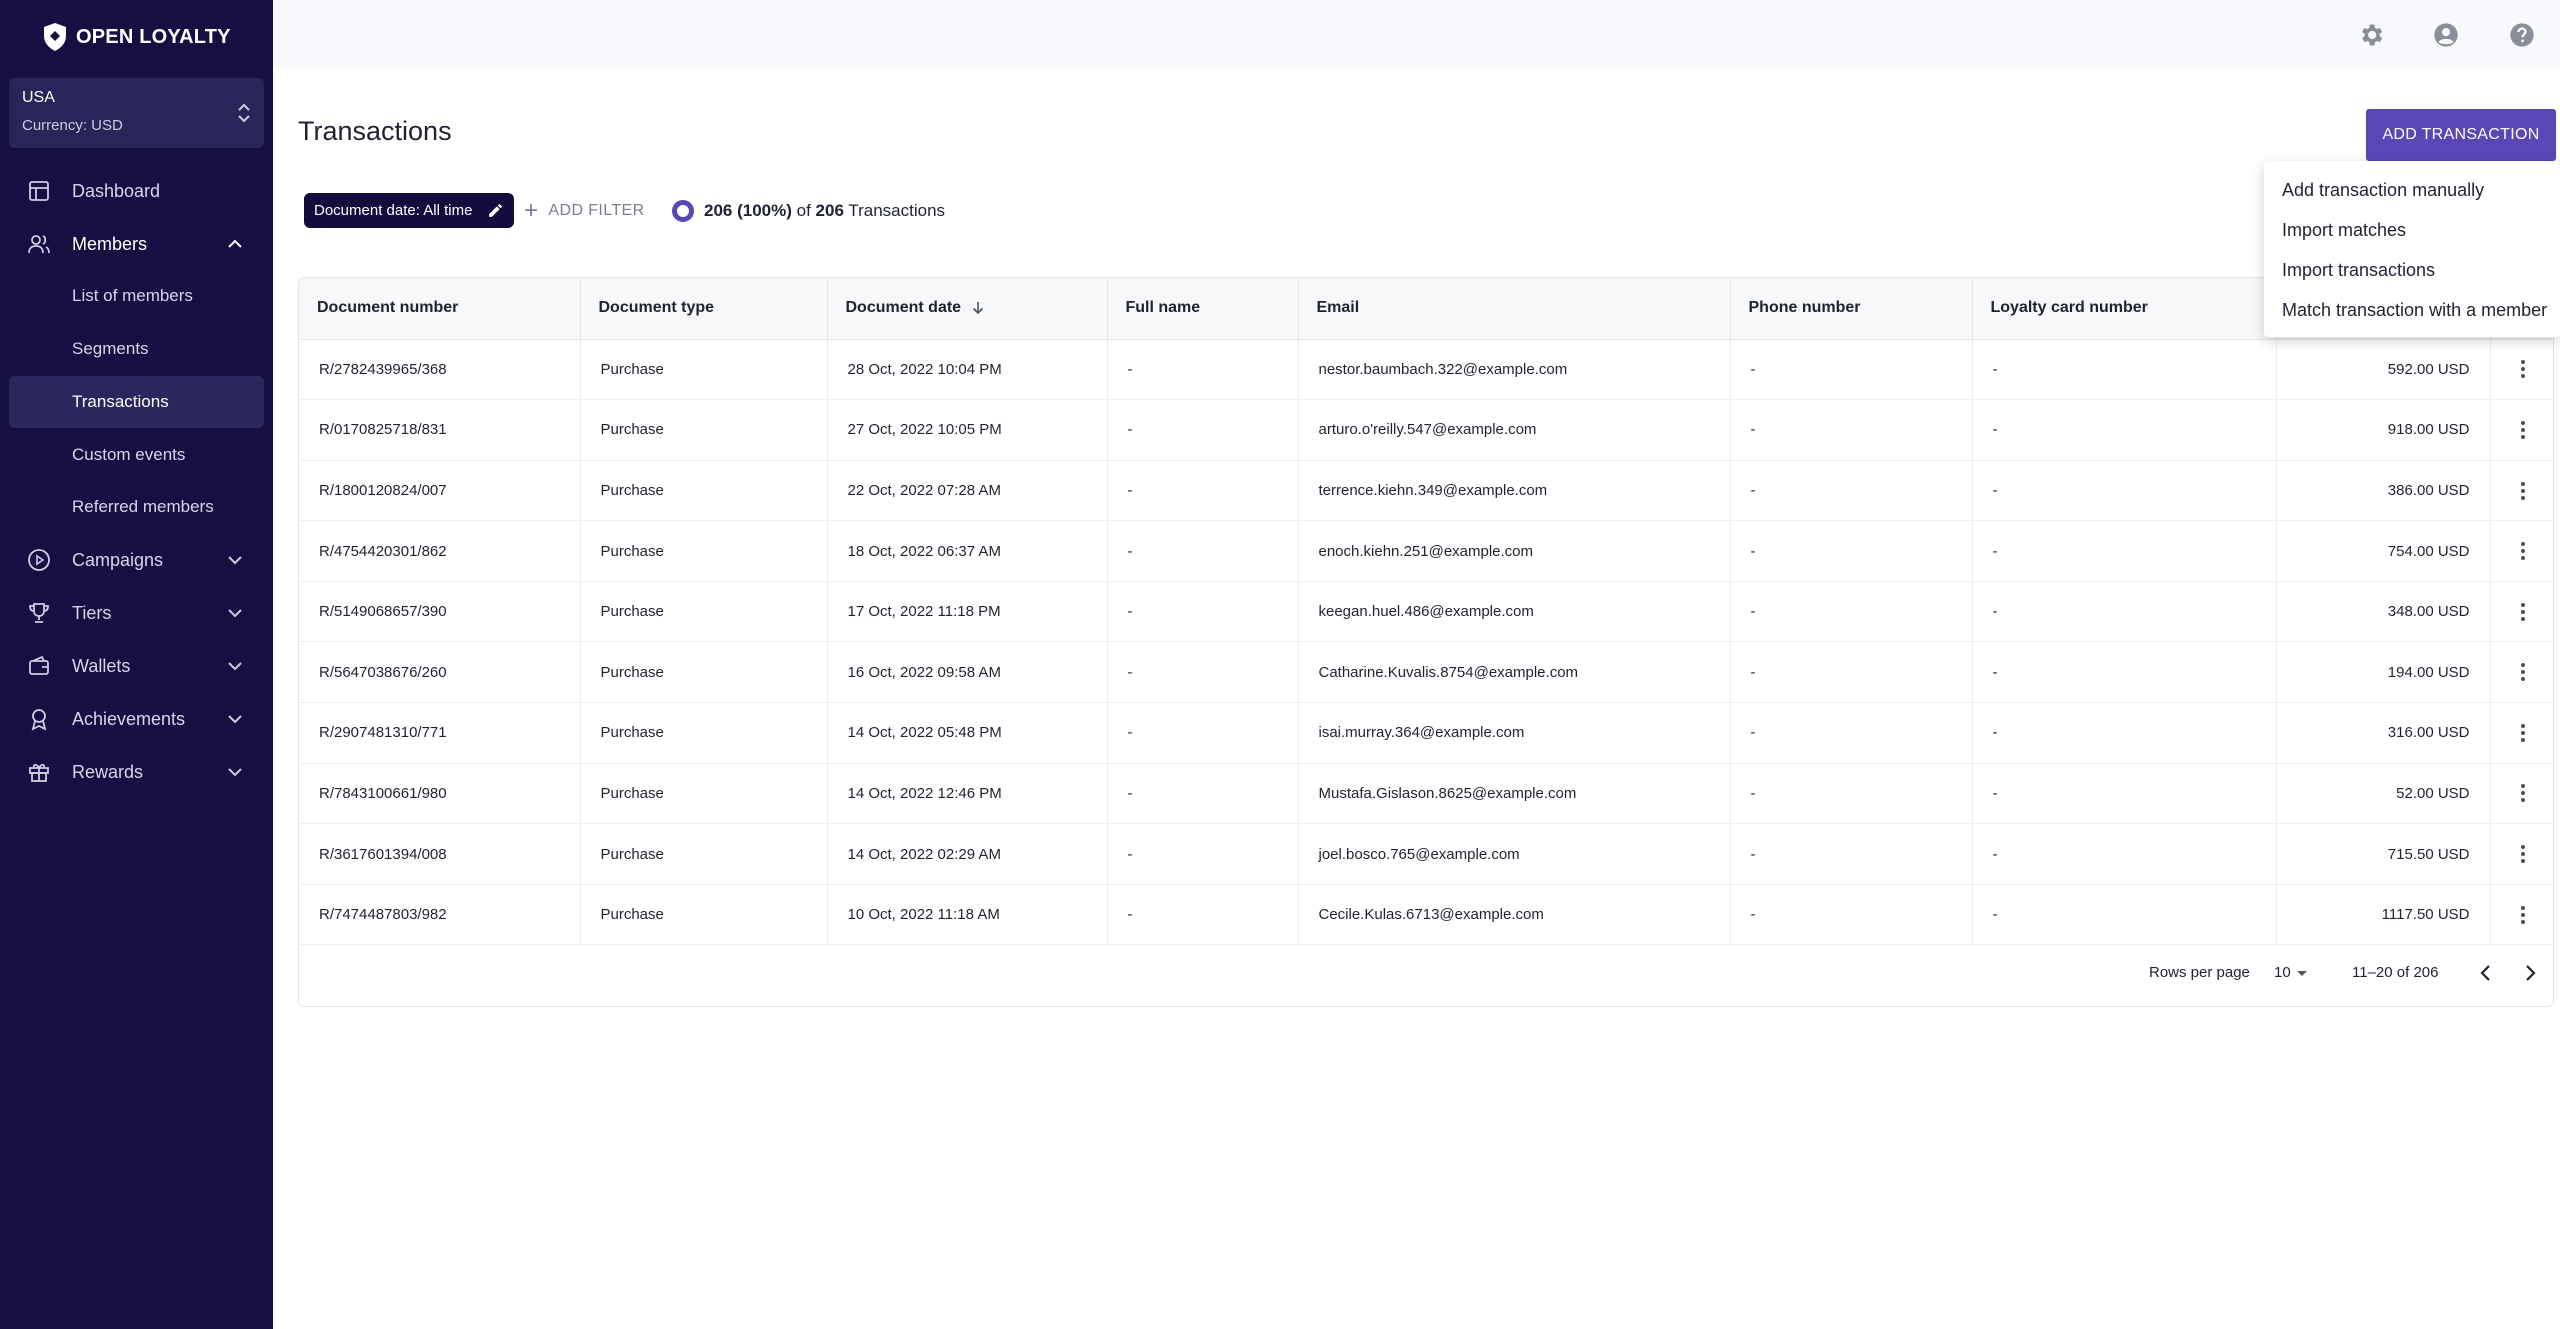  I want to click on sidebar-item-custom-events: Custom events, so click(136, 455).